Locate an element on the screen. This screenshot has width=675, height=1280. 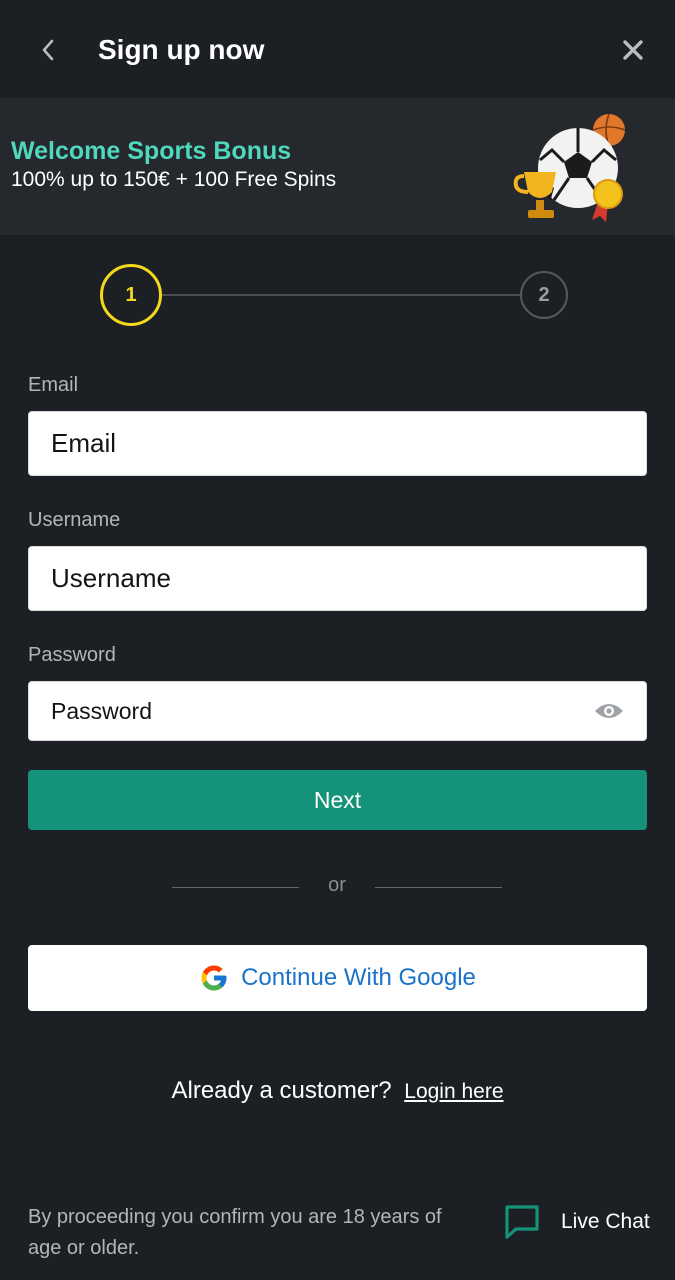
live-chat-label: Live Chat is located at coordinates (605, 1221).